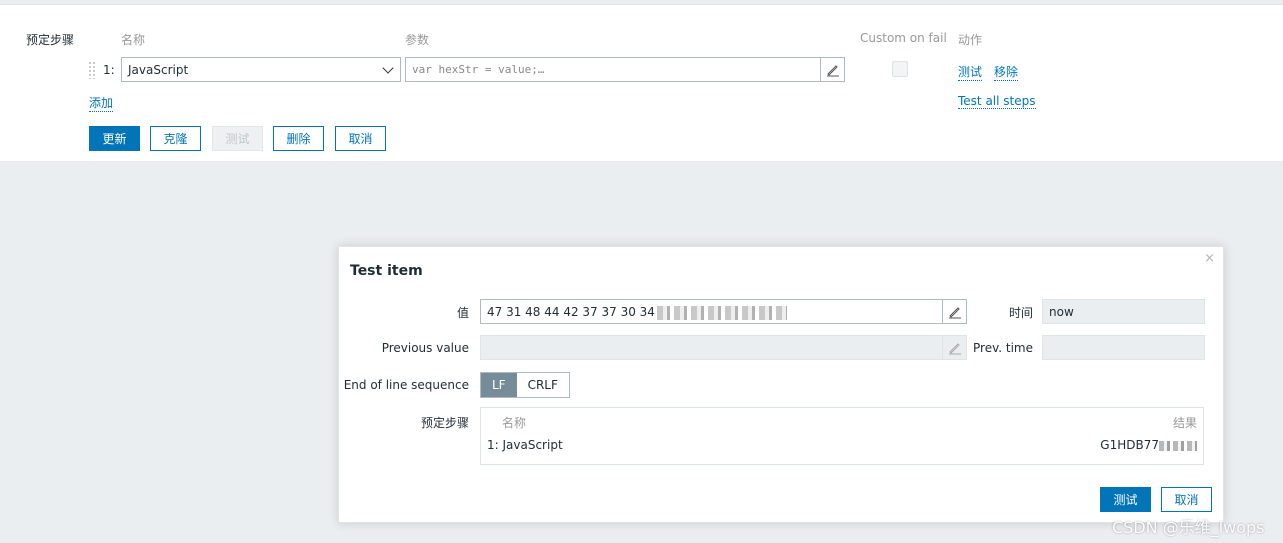 The image size is (1283, 543). I want to click on value-label: 值, so click(462, 313).